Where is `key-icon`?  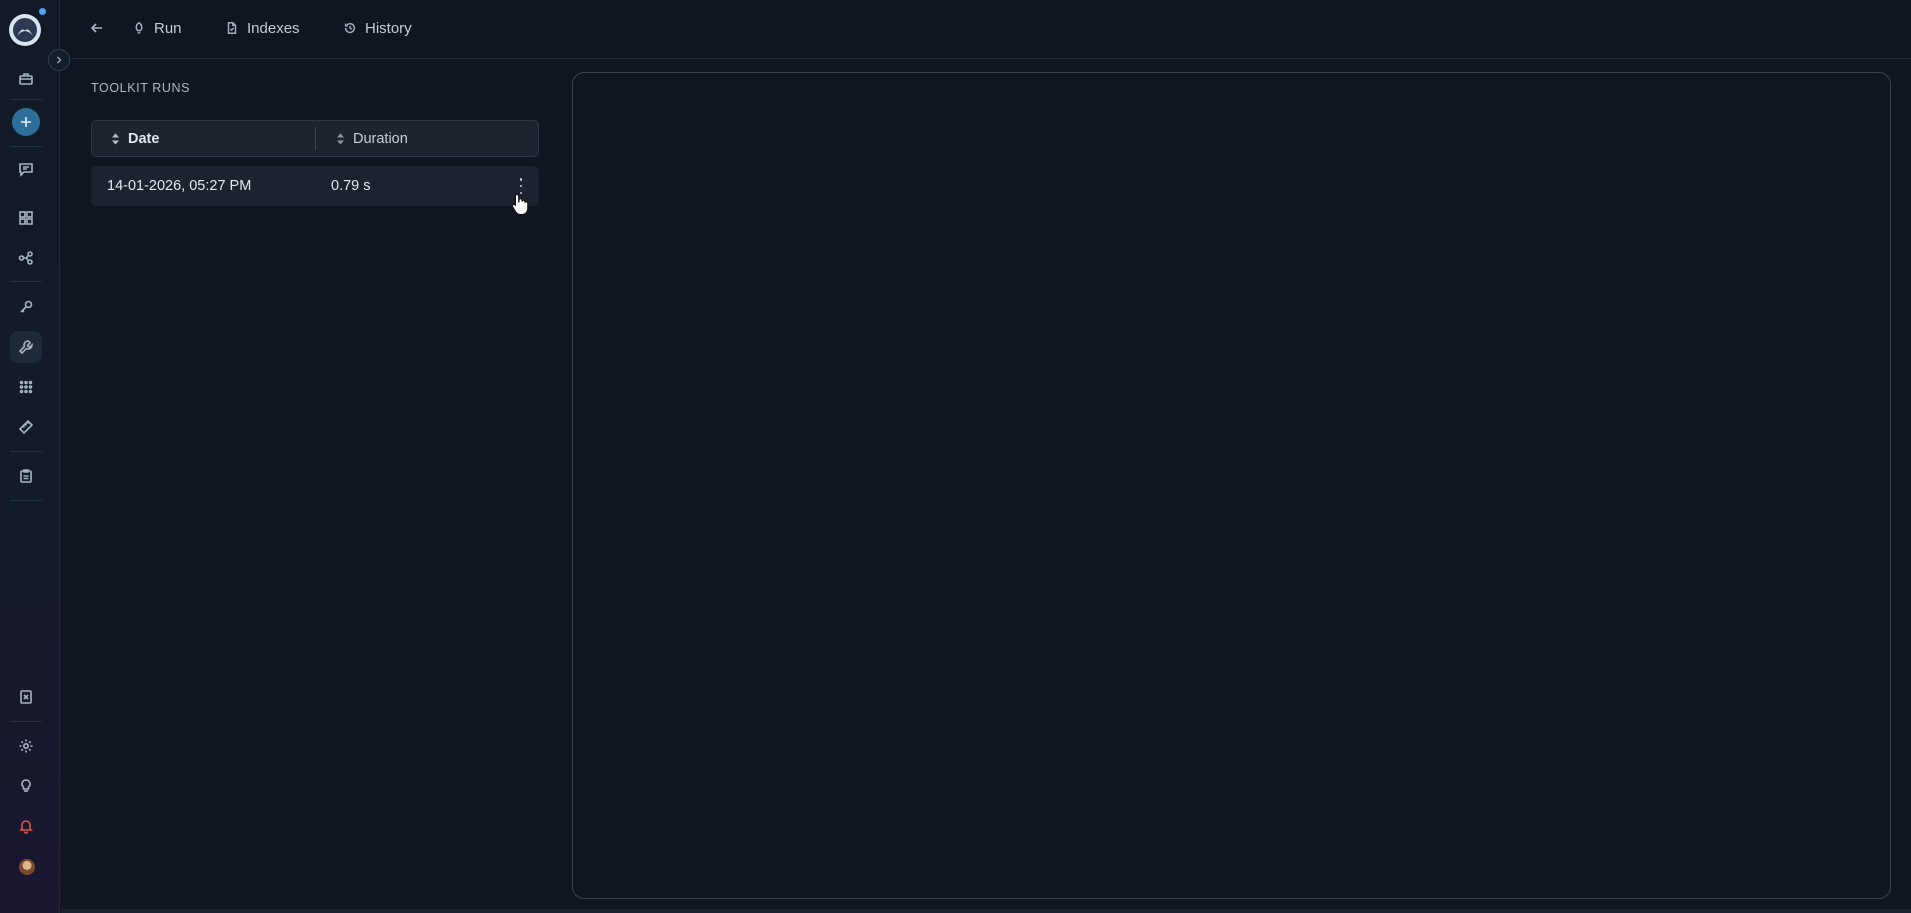 key-icon is located at coordinates (26, 307).